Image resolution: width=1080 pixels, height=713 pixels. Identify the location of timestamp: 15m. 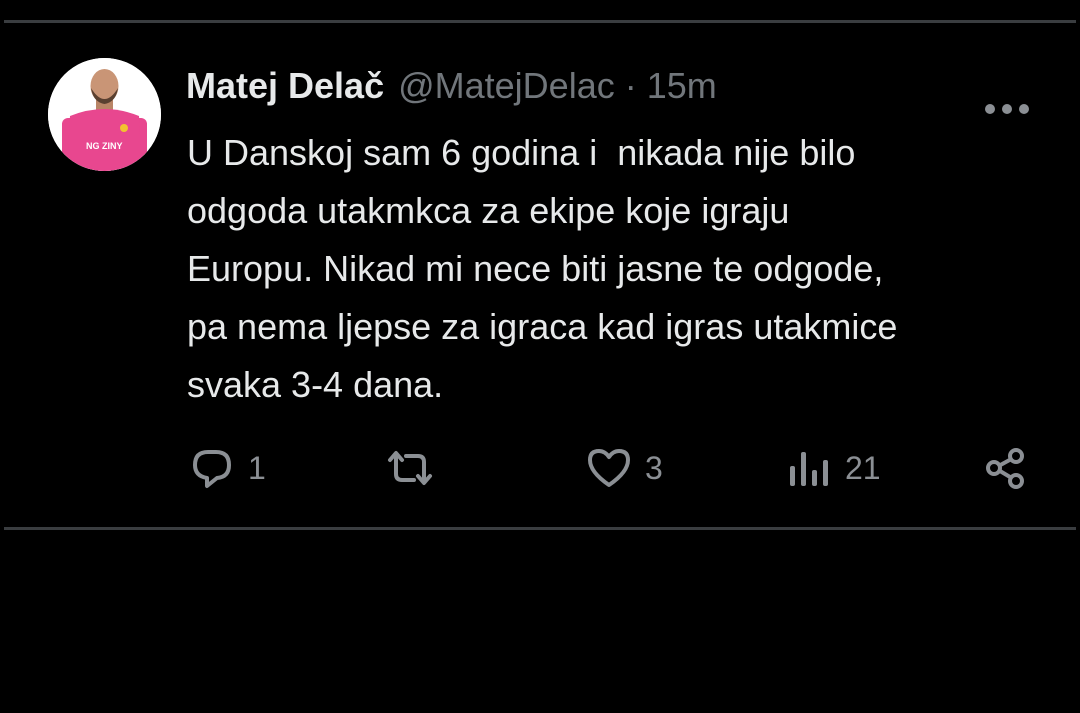
(682, 86).